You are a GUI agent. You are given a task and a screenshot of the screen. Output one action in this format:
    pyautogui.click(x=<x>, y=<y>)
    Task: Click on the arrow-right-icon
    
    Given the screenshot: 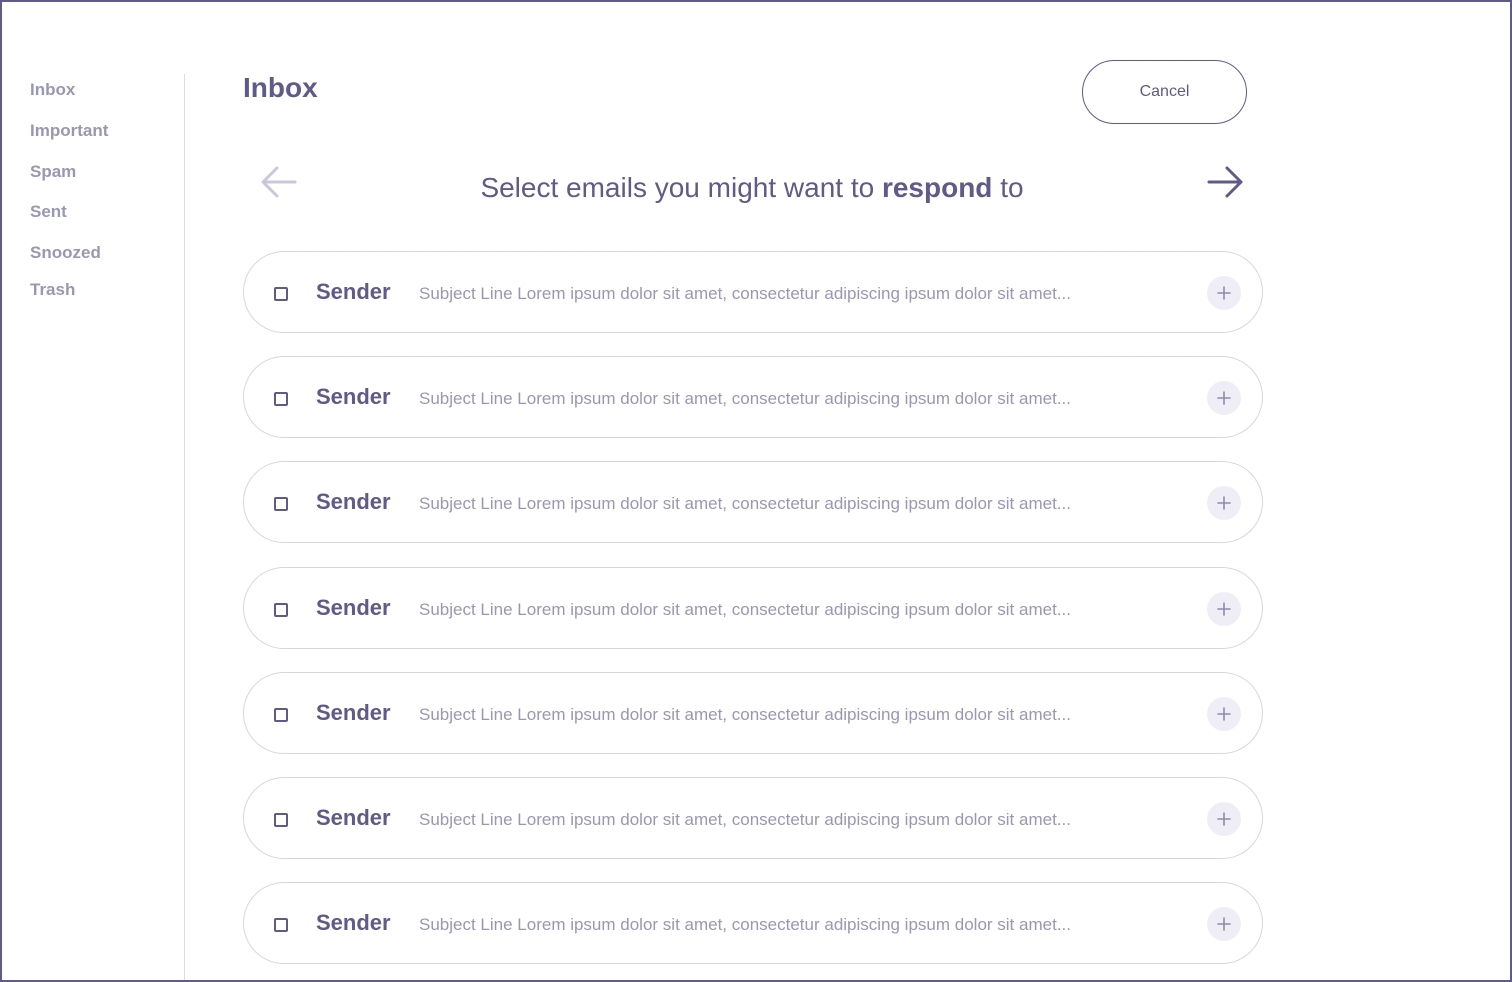 What is the action you would take?
    pyautogui.click(x=1225, y=182)
    